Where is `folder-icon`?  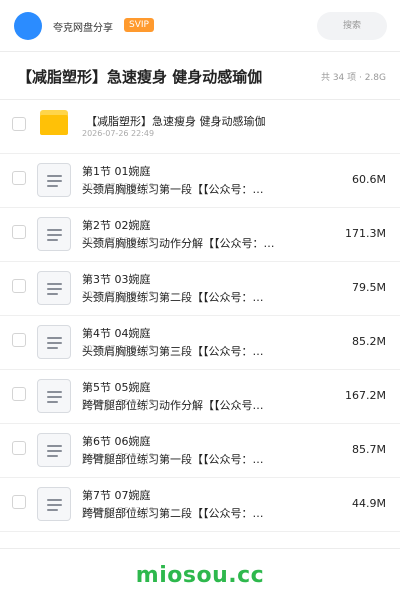
folder-icon is located at coordinates (54, 122).